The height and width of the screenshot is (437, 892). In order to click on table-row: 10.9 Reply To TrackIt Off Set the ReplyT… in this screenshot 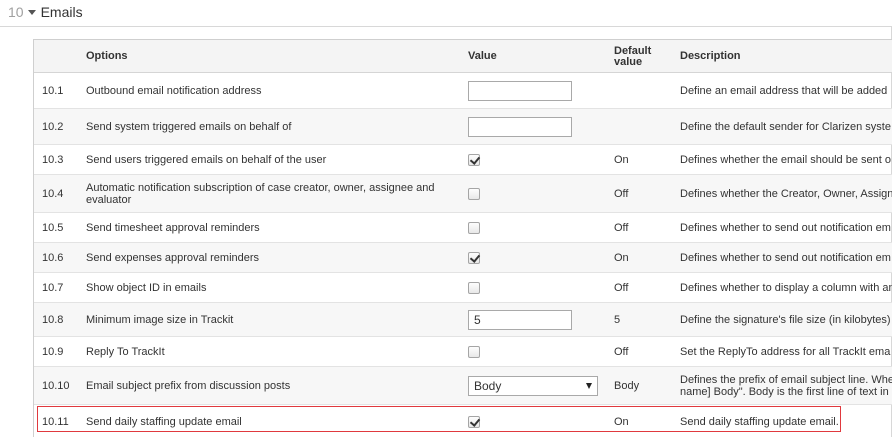, I will do `click(463, 352)`.